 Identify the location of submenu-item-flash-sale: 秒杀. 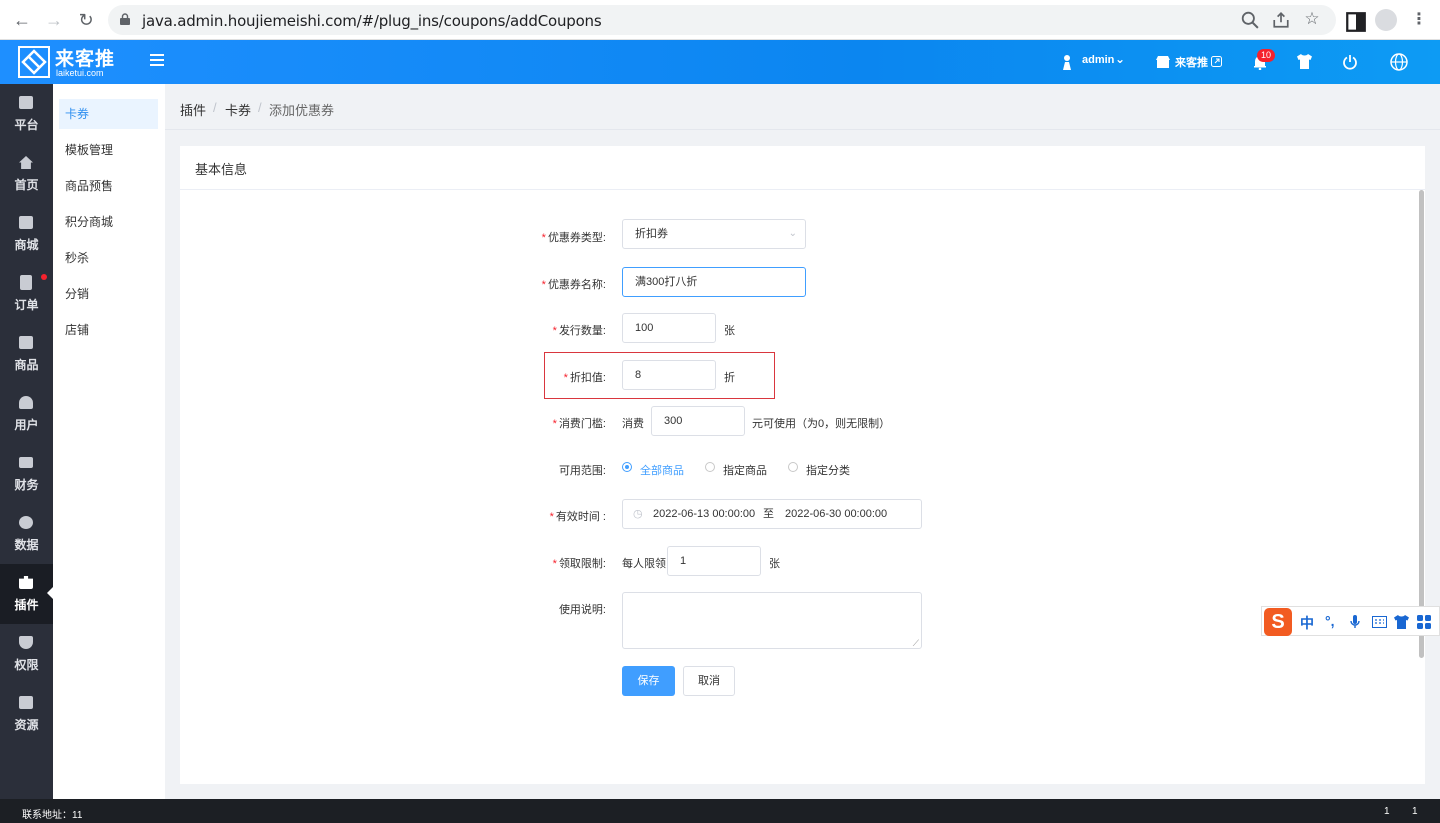
(108, 258).